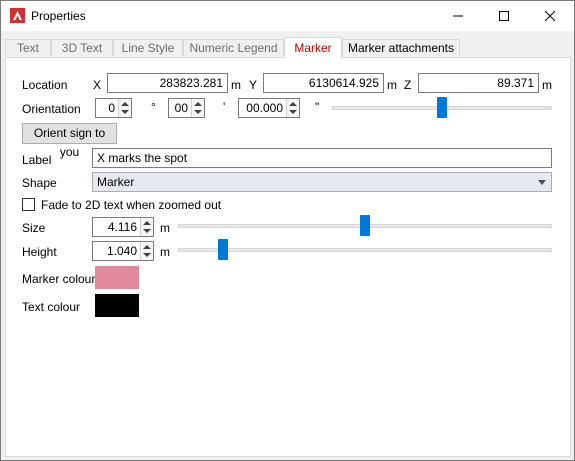  What do you see at coordinates (542, 182) in the screenshot?
I see `chevron-down-icon` at bounding box center [542, 182].